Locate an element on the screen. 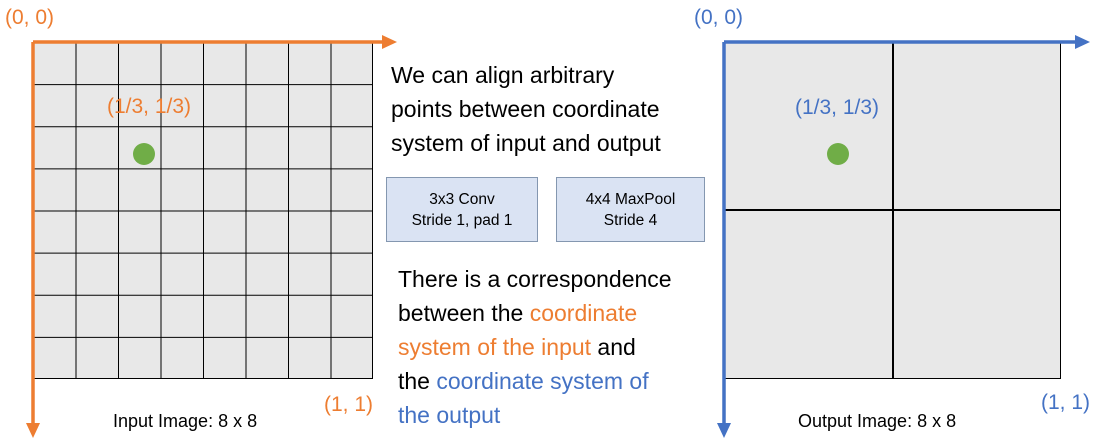 The width and height of the screenshot is (1095, 445). correspondence-line-3: system of the input and is located at coordinates (535, 347).